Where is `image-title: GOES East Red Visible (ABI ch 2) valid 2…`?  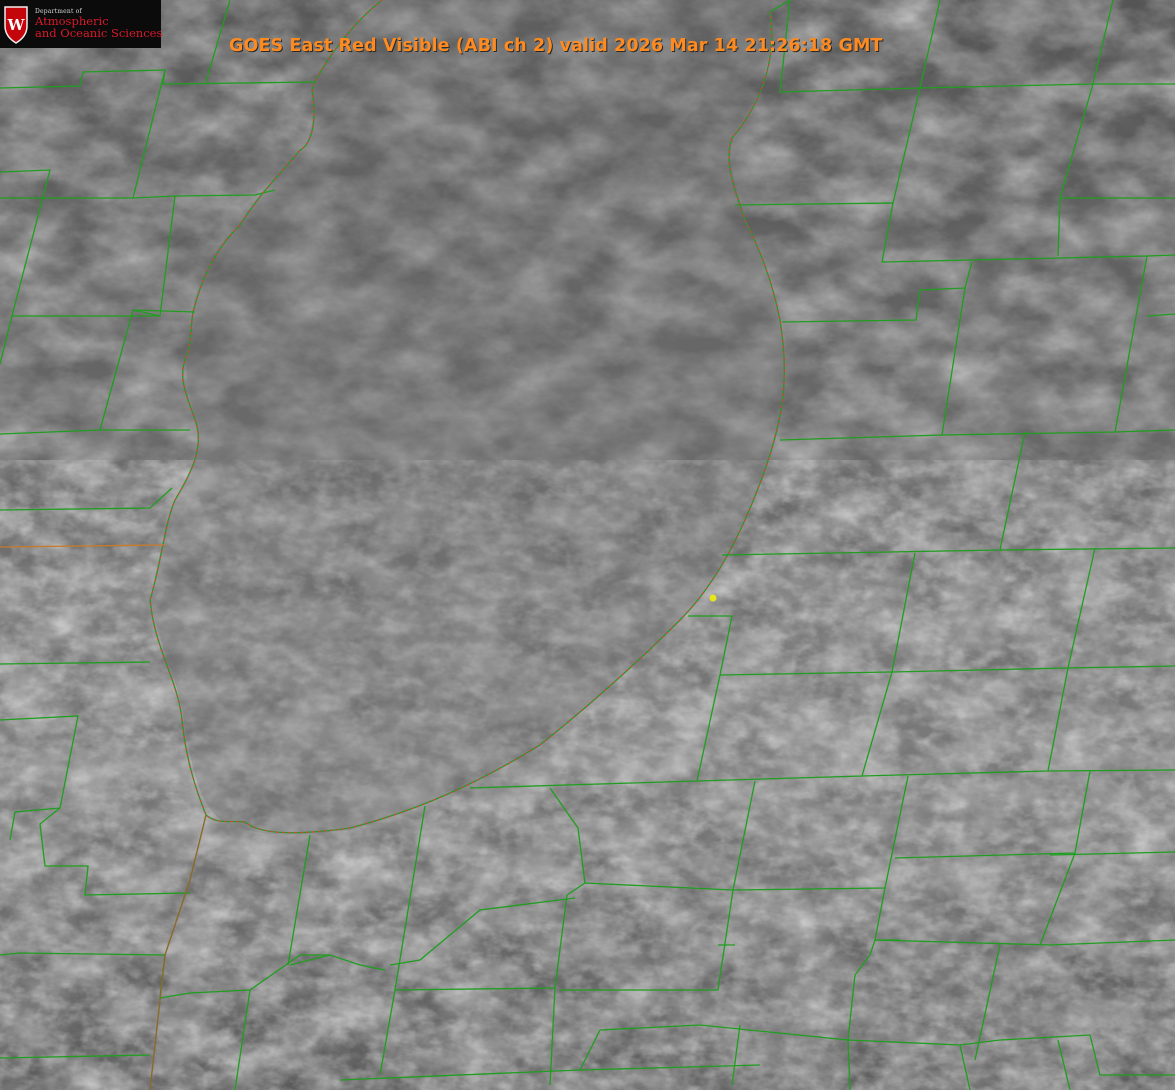 image-title: GOES East Red Visible (ABI ch 2) valid 2… is located at coordinates (556, 46).